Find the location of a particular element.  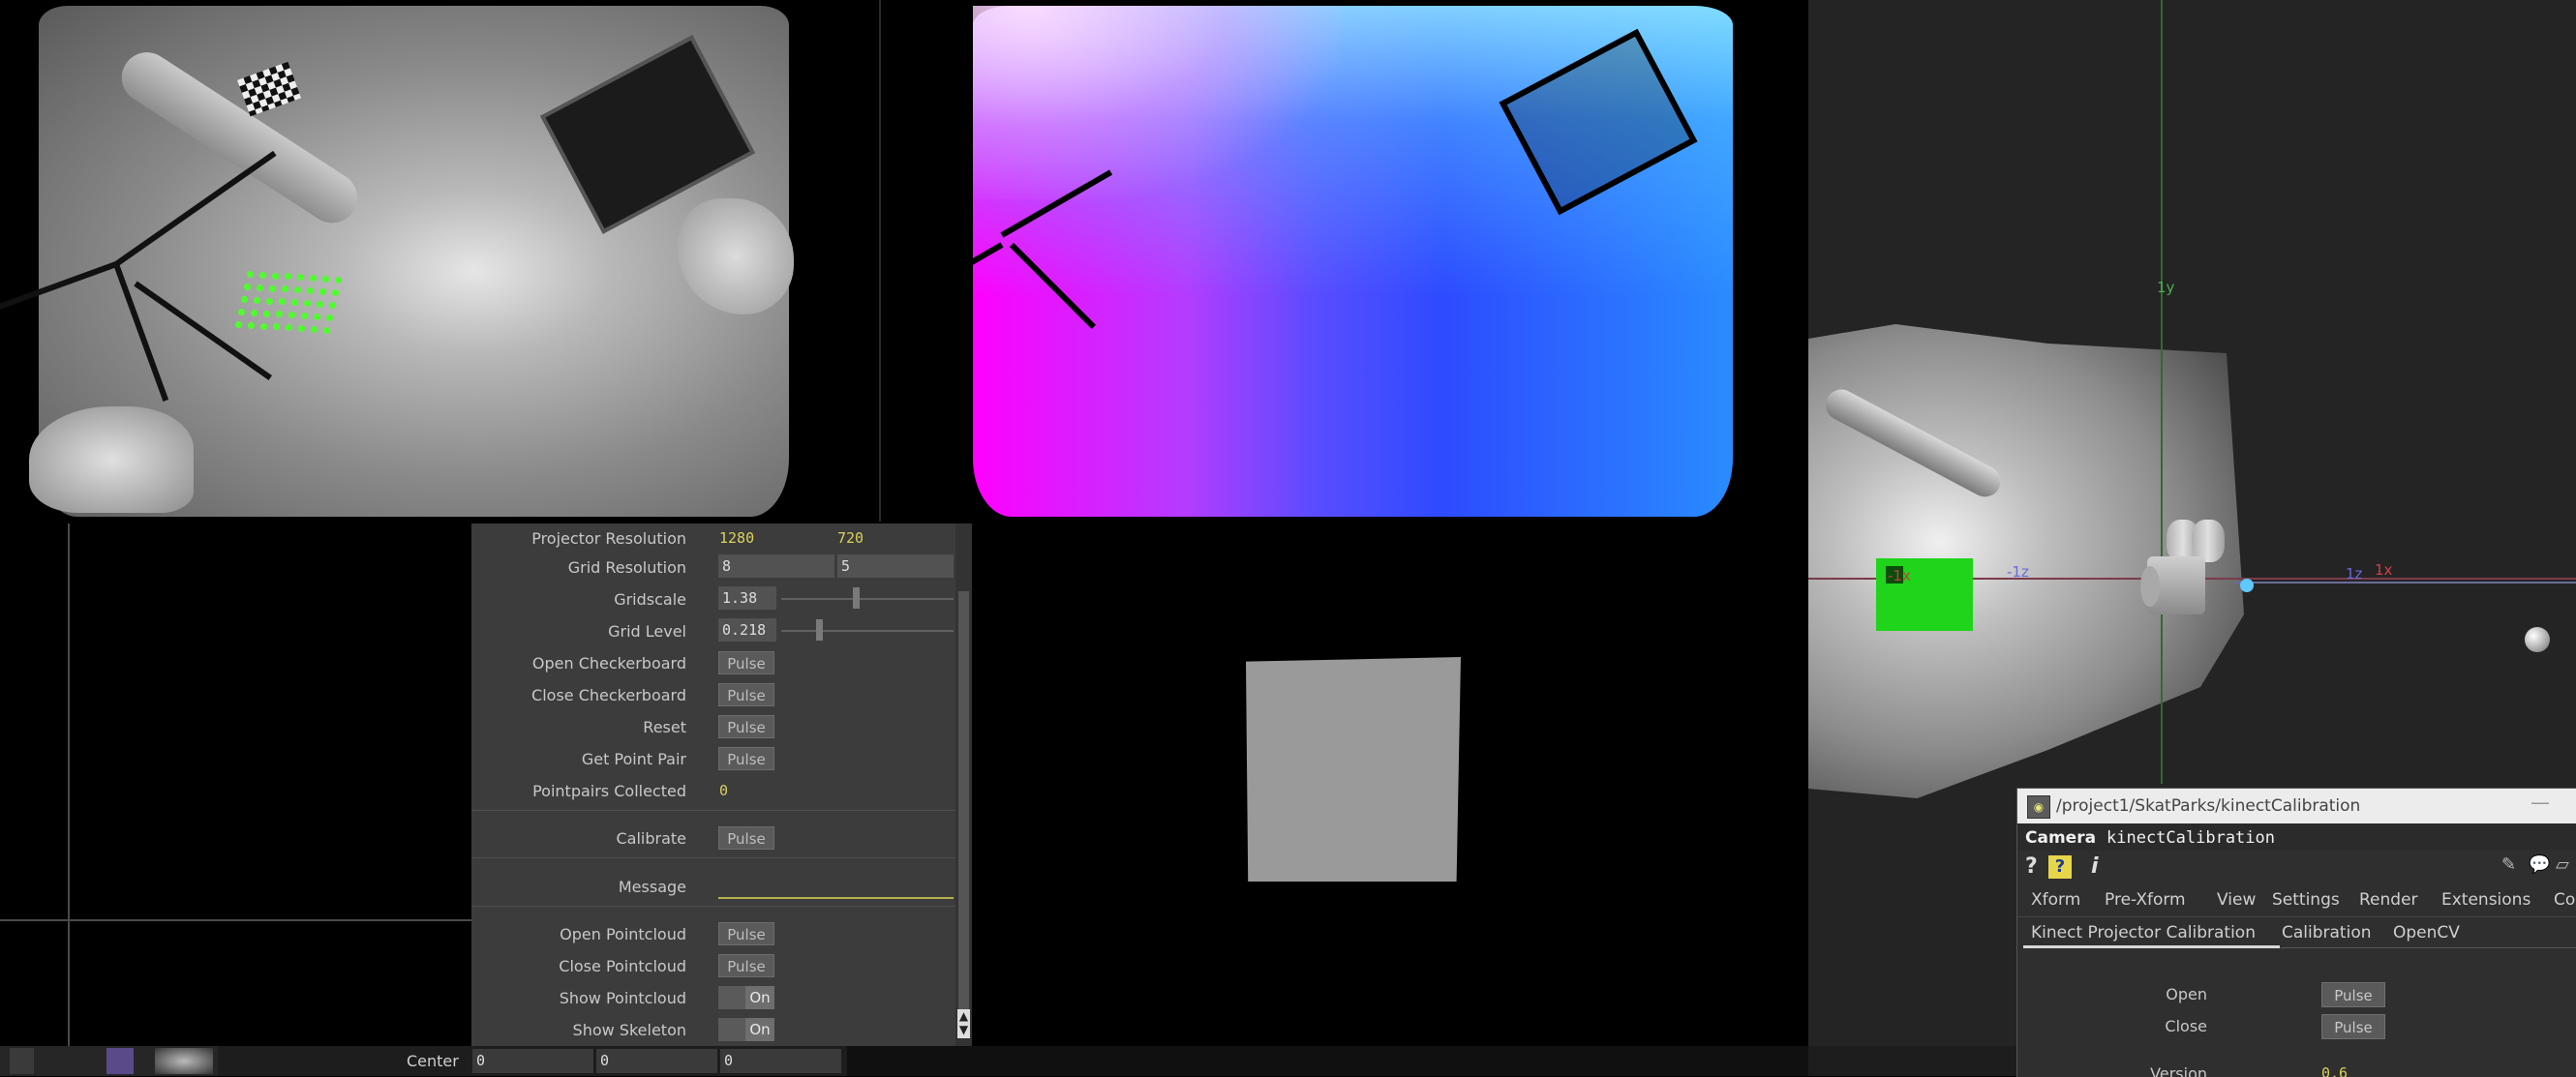

param-label: Get Point Pair is located at coordinates (633, 759).